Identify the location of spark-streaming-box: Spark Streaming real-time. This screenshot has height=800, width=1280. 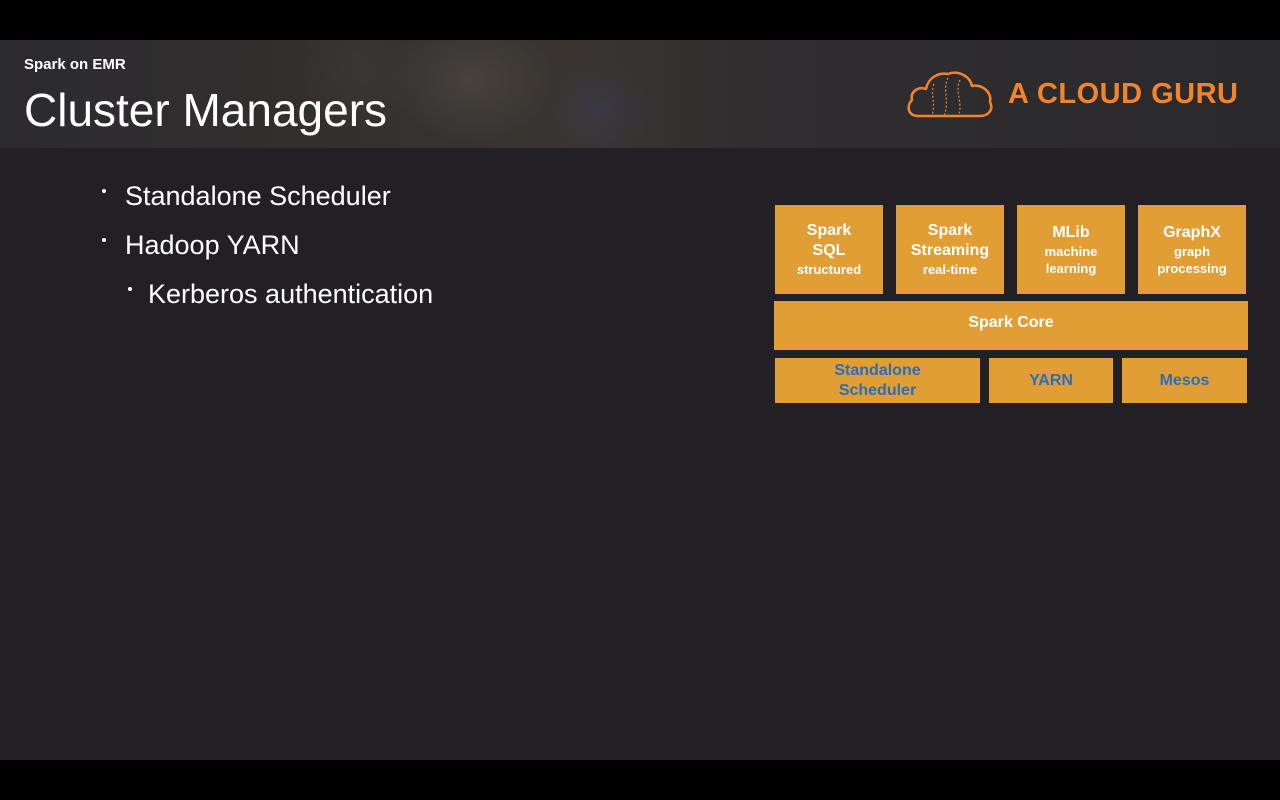
(950, 249).